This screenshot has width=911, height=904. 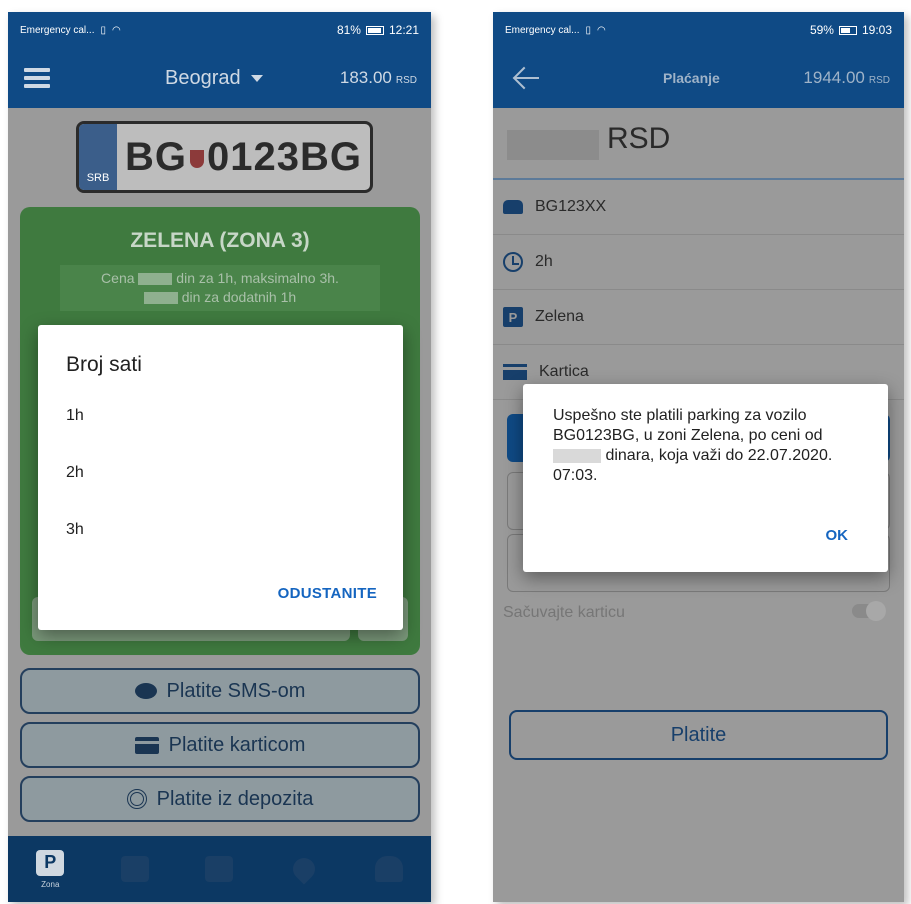 What do you see at coordinates (327, 593) in the screenshot?
I see `cancel-button: ODUSTANITE` at bounding box center [327, 593].